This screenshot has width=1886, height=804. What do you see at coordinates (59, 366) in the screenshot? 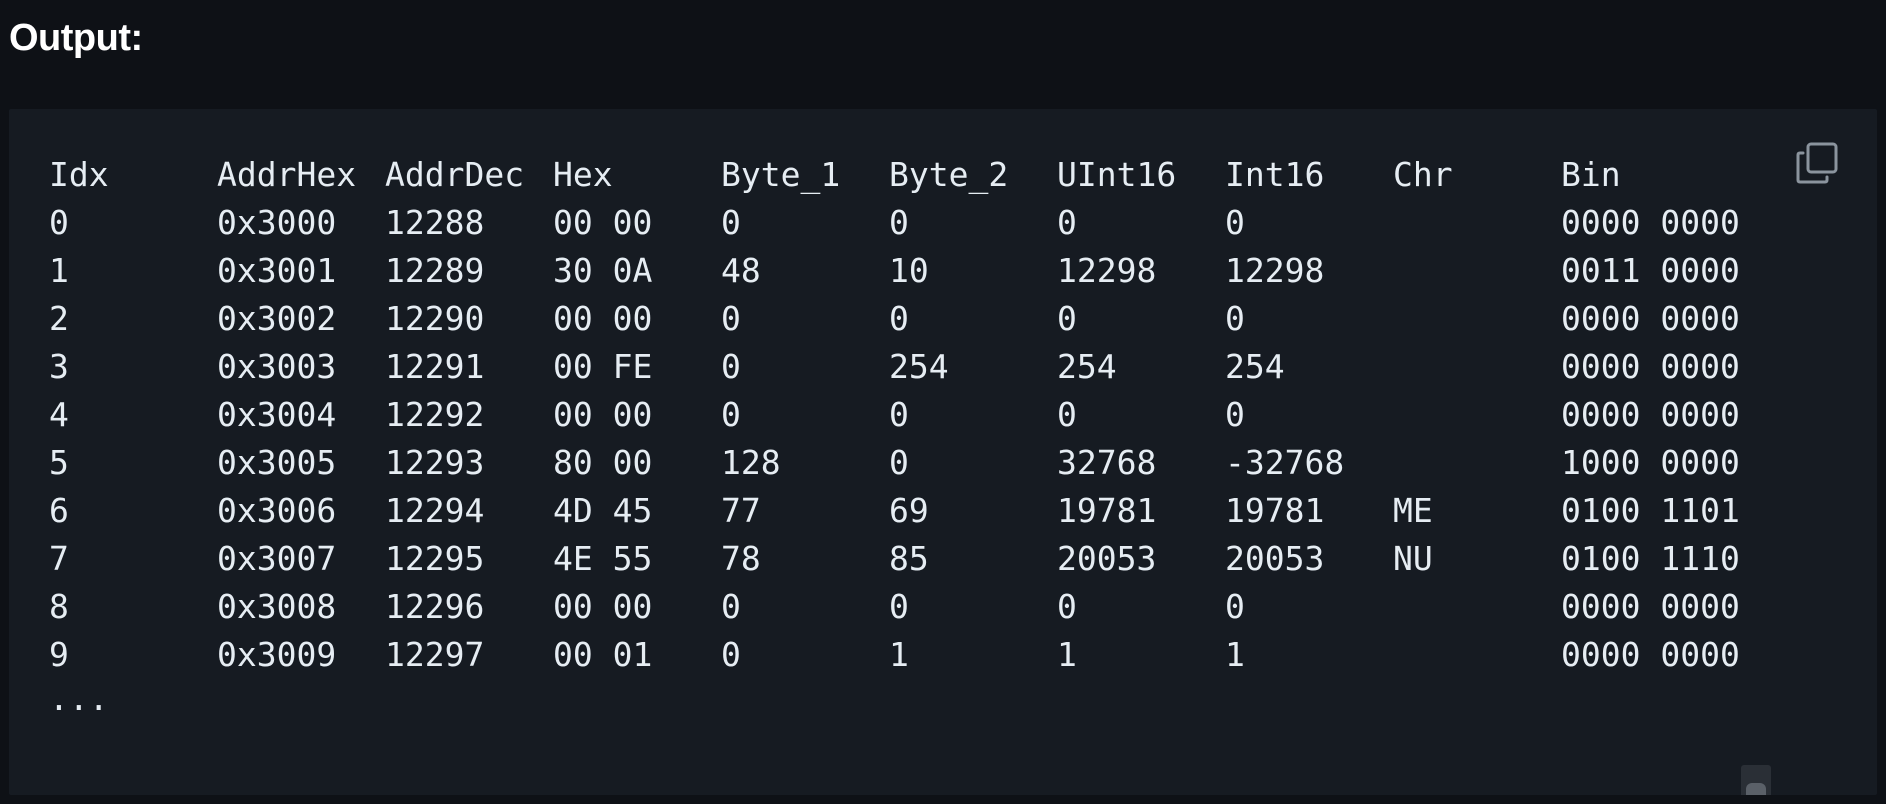
I see `table-cell: 3` at bounding box center [59, 366].